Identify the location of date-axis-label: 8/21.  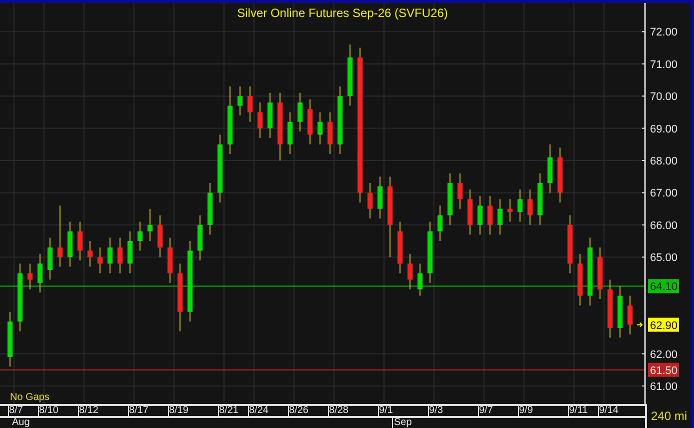
(229, 411).